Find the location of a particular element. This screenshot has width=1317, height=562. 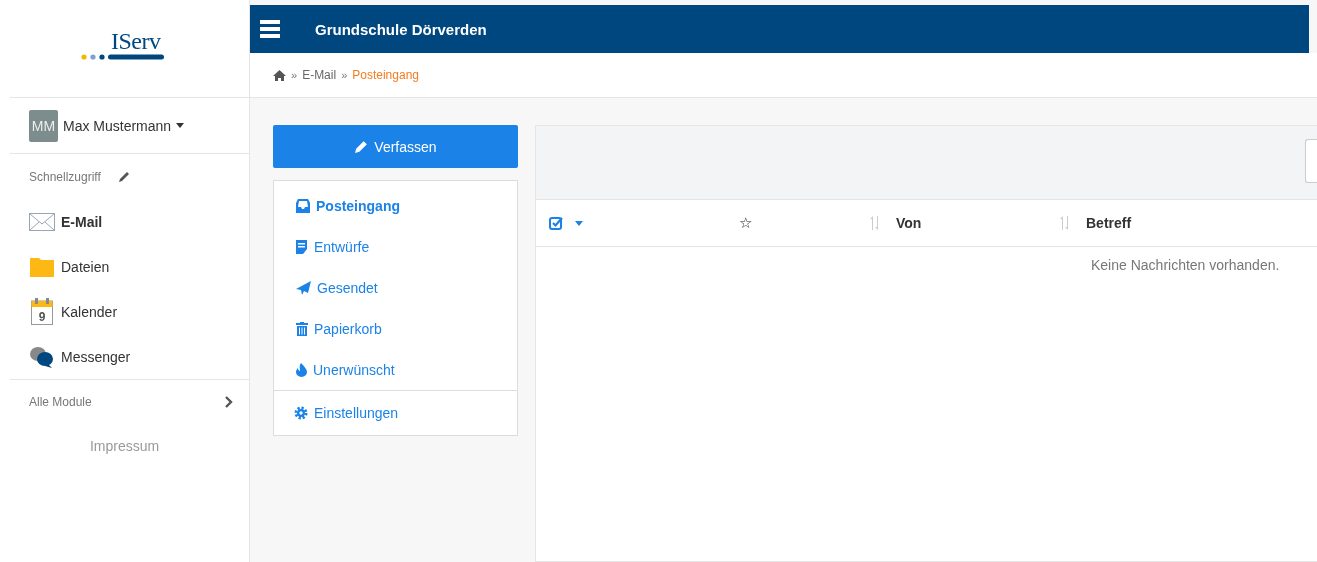

document-icon is located at coordinates (302, 246).